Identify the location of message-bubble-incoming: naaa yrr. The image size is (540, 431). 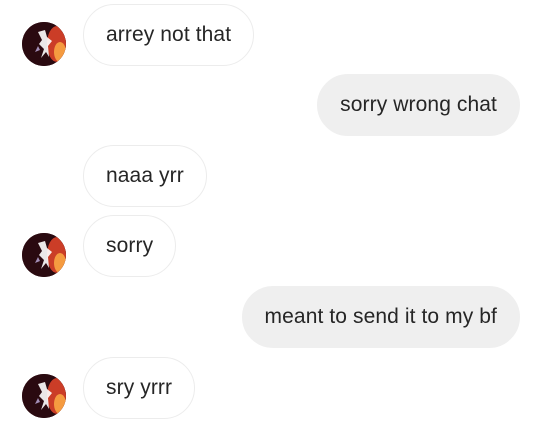
(145, 176).